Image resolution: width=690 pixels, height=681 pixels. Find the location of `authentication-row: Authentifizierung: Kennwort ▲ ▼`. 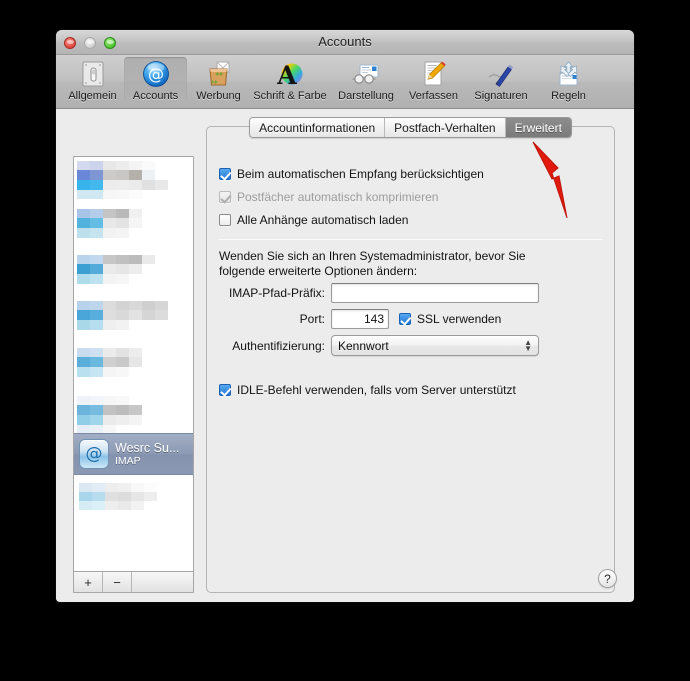

authentication-row: Authentifizierung: Kennwort ▲ ▼ is located at coordinates (410, 345).